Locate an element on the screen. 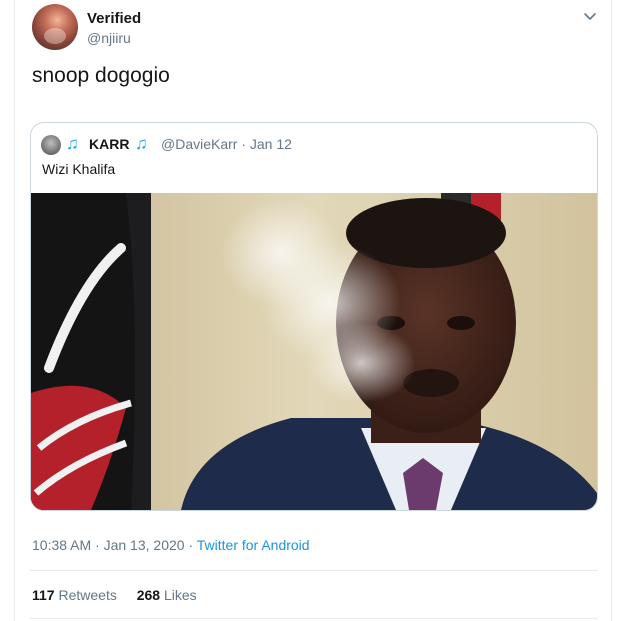  retweets-count: 117 is located at coordinates (43, 595).